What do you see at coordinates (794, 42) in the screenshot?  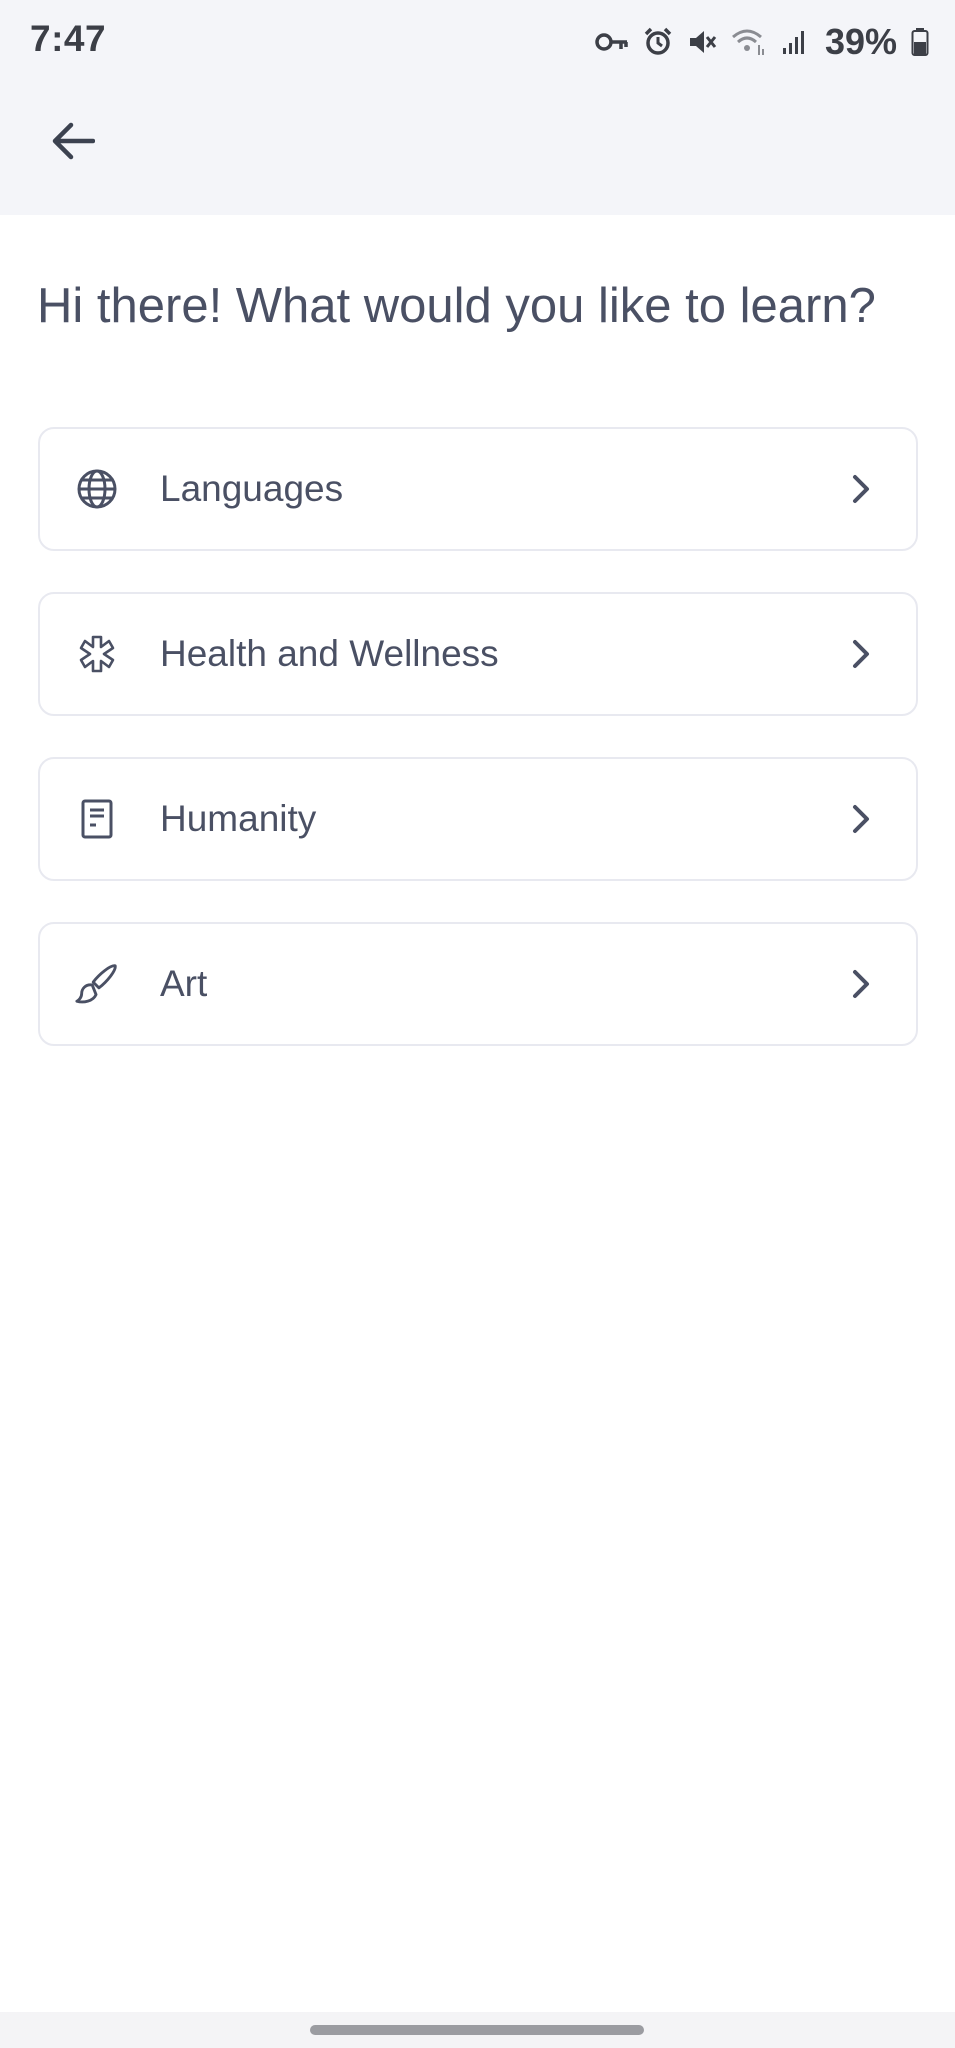 I see `signal-icon` at bounding box center [794, 42].